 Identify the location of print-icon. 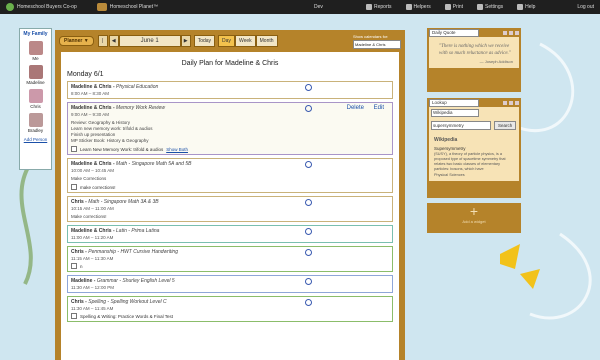
(447, 7).